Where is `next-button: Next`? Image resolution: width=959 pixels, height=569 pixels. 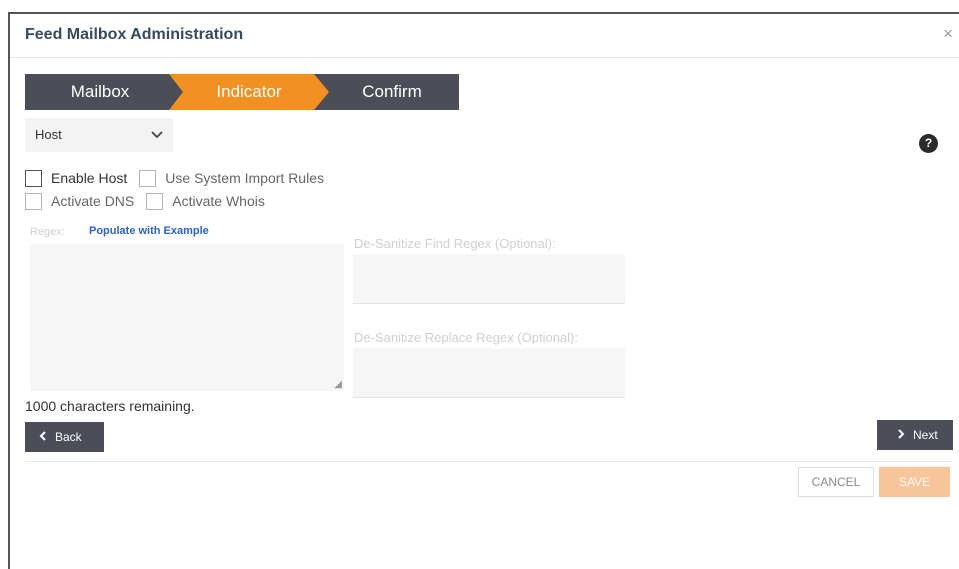
next-button: Next is located at coordinates (915, 435).